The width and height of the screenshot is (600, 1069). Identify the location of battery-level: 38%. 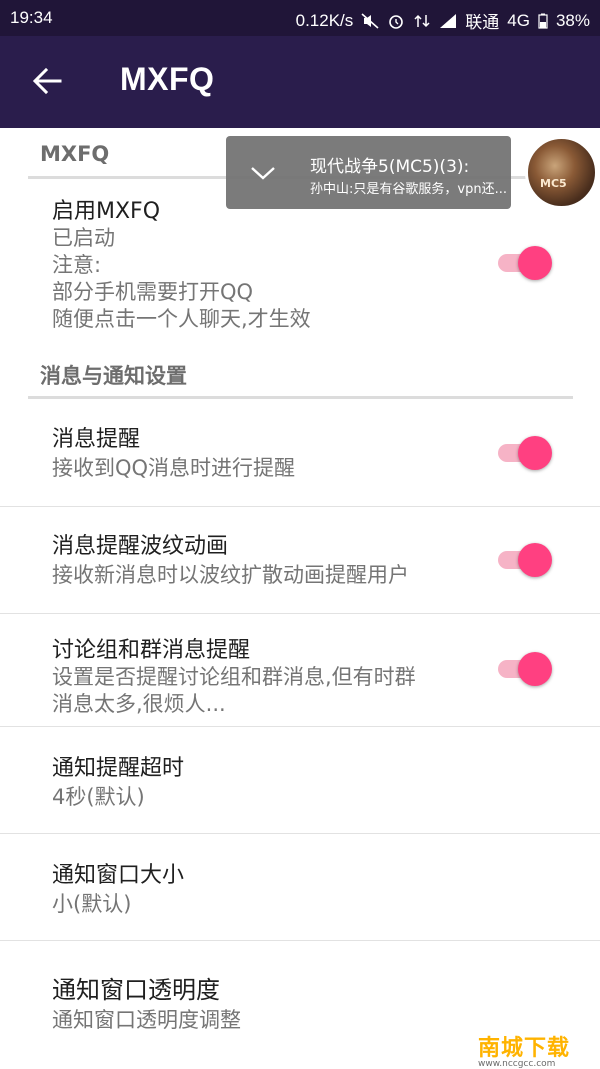
(572, 20).